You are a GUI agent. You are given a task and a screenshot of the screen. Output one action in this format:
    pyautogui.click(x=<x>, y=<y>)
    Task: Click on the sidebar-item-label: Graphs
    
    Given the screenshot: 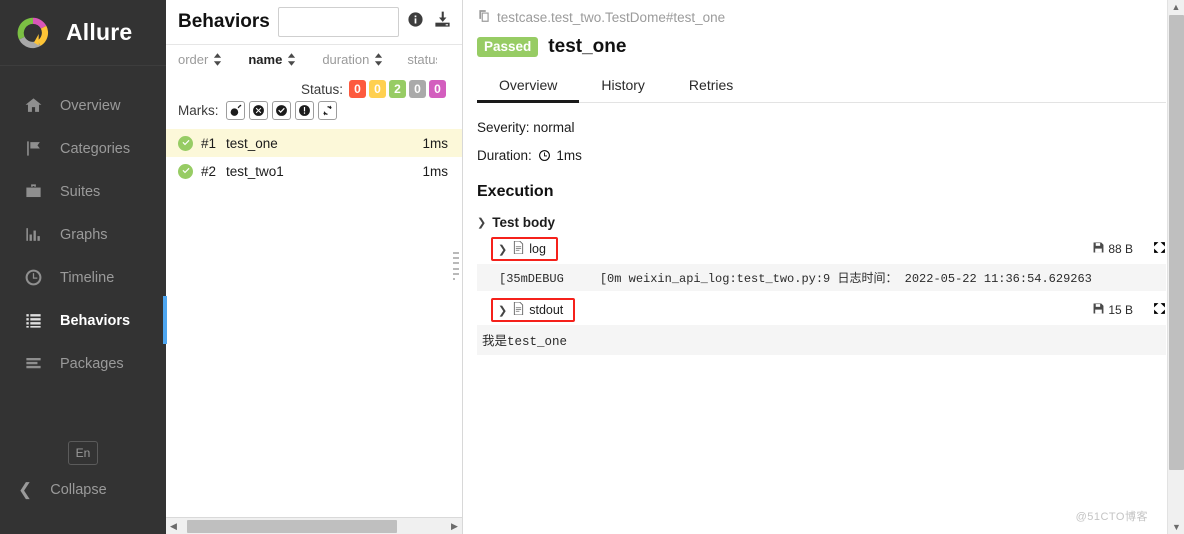 What is the action you would take?
    pyautogui.click(x=84, y=234)
    